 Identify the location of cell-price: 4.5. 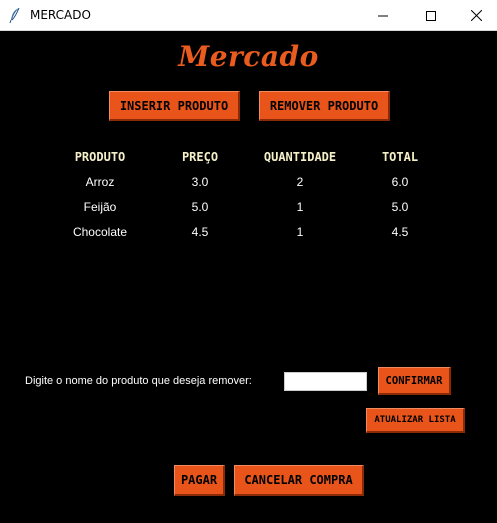
(200, 232).